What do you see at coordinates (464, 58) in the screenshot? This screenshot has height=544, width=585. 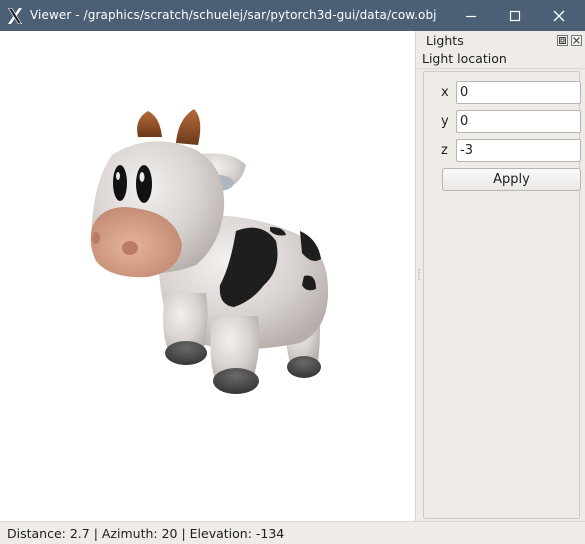 I see `group-title: Light location` at bounding box center [464, 58].